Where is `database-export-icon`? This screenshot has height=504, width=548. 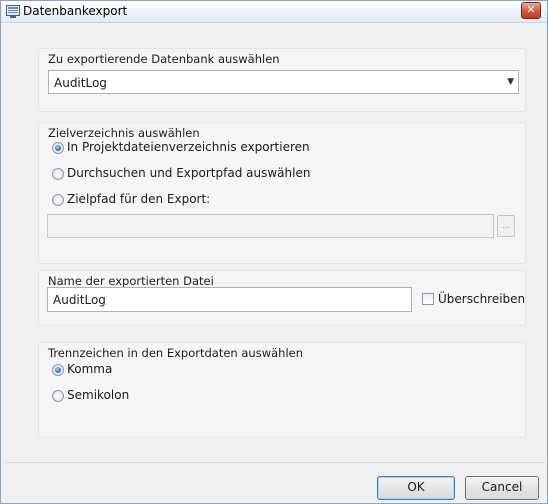
database-export-icon is located at coordinates (13, 11).